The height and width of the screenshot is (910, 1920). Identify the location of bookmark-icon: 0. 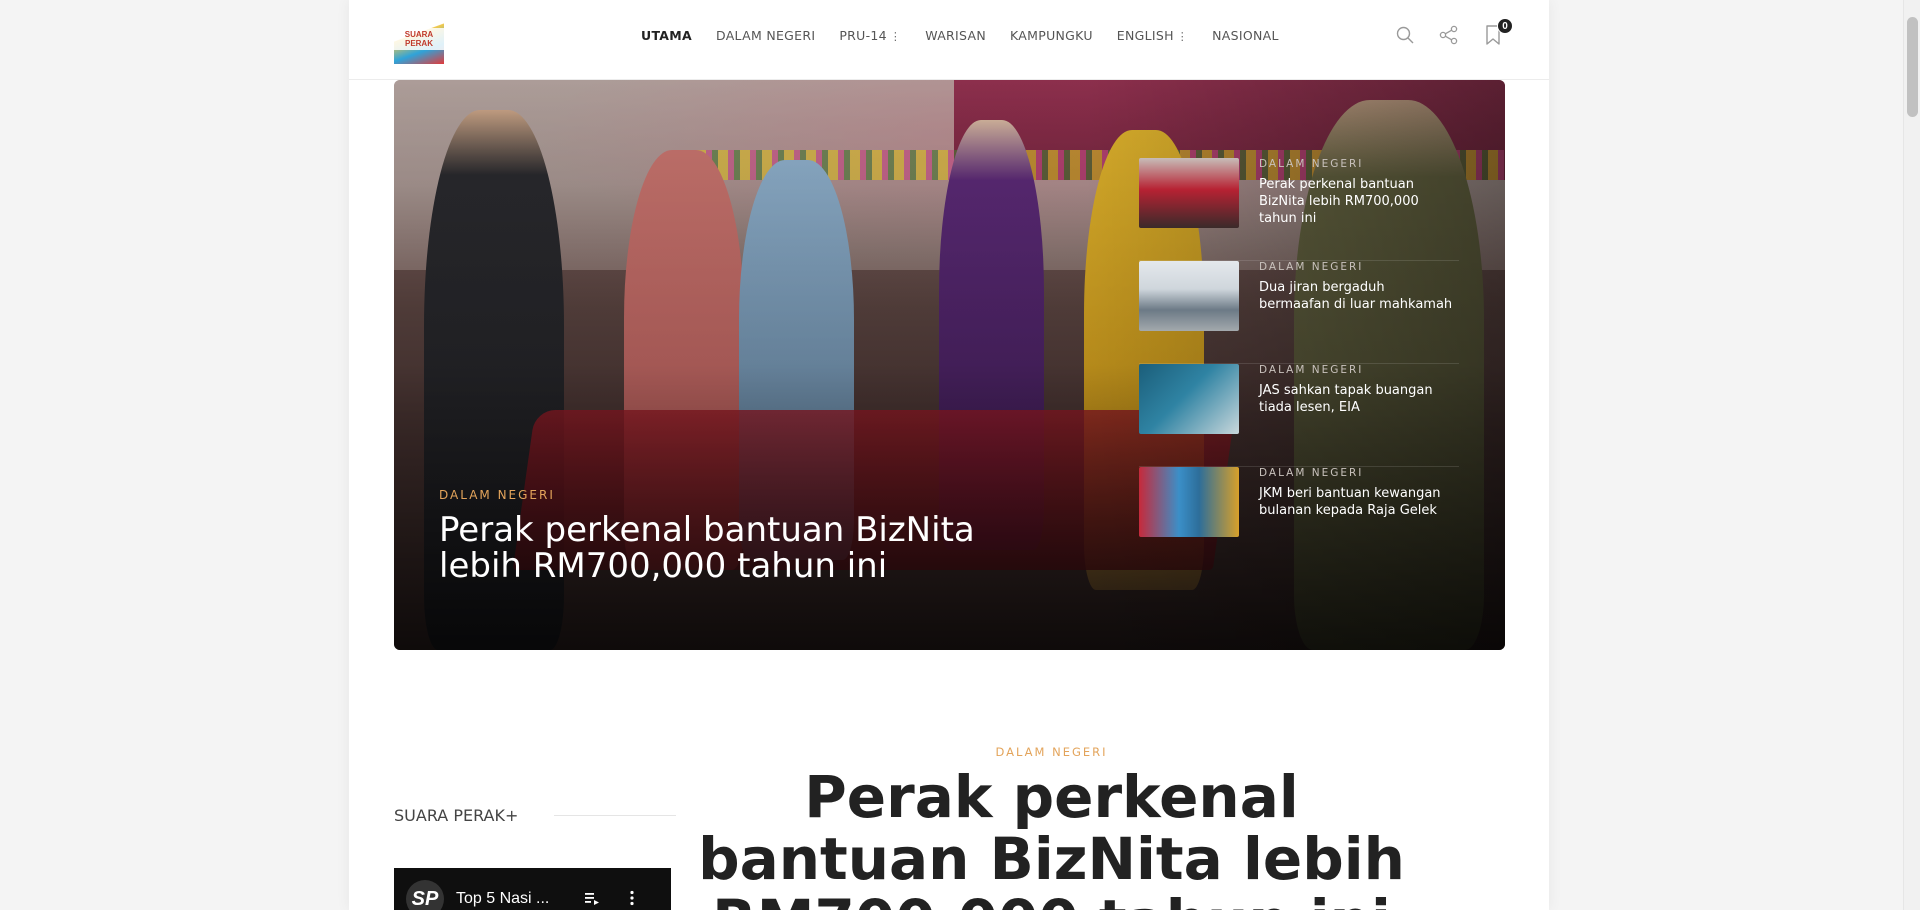
(1497, 32).